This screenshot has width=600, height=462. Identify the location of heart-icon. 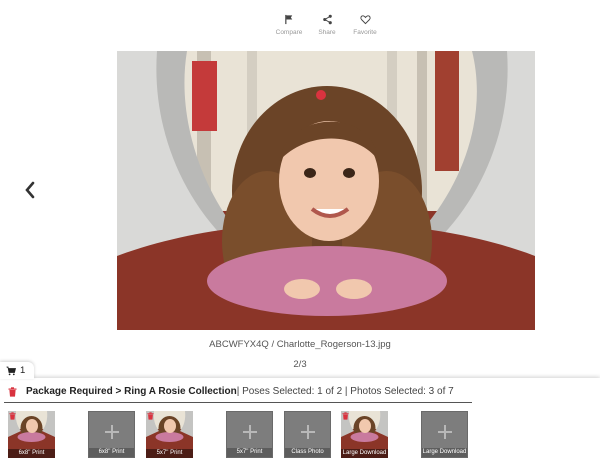
(365, 20).